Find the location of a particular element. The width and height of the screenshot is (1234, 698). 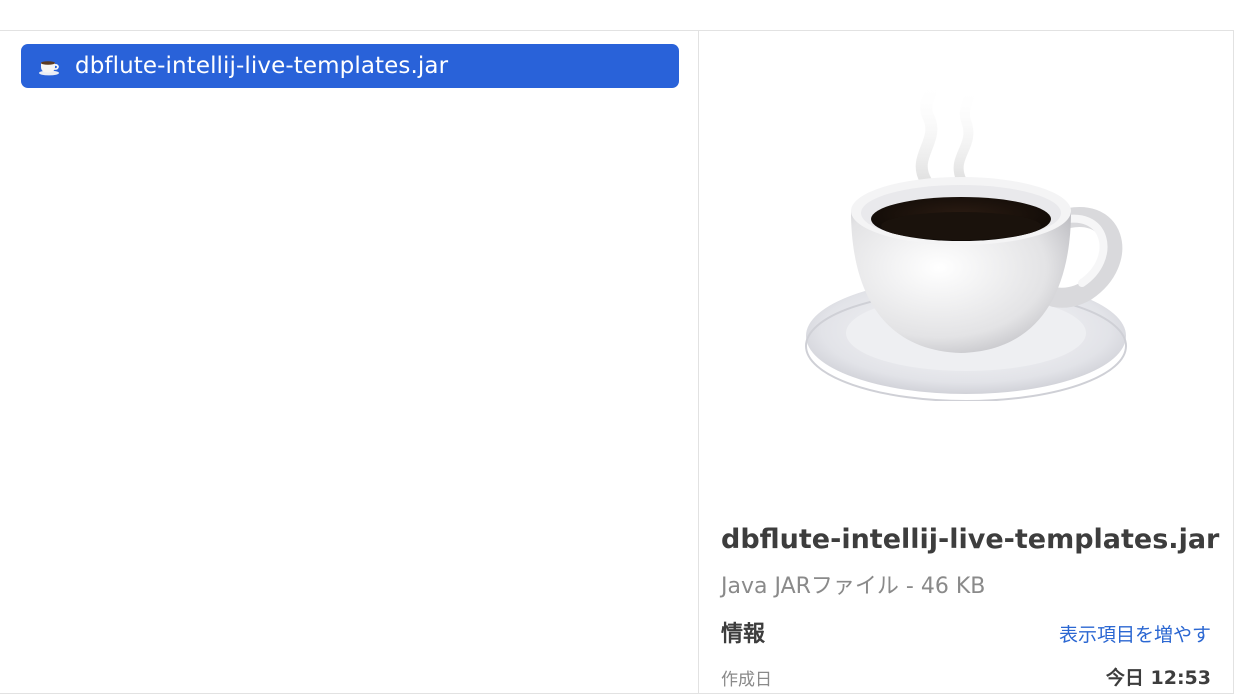

created-date-label: 作成日 is located at coordinates (746, 680).